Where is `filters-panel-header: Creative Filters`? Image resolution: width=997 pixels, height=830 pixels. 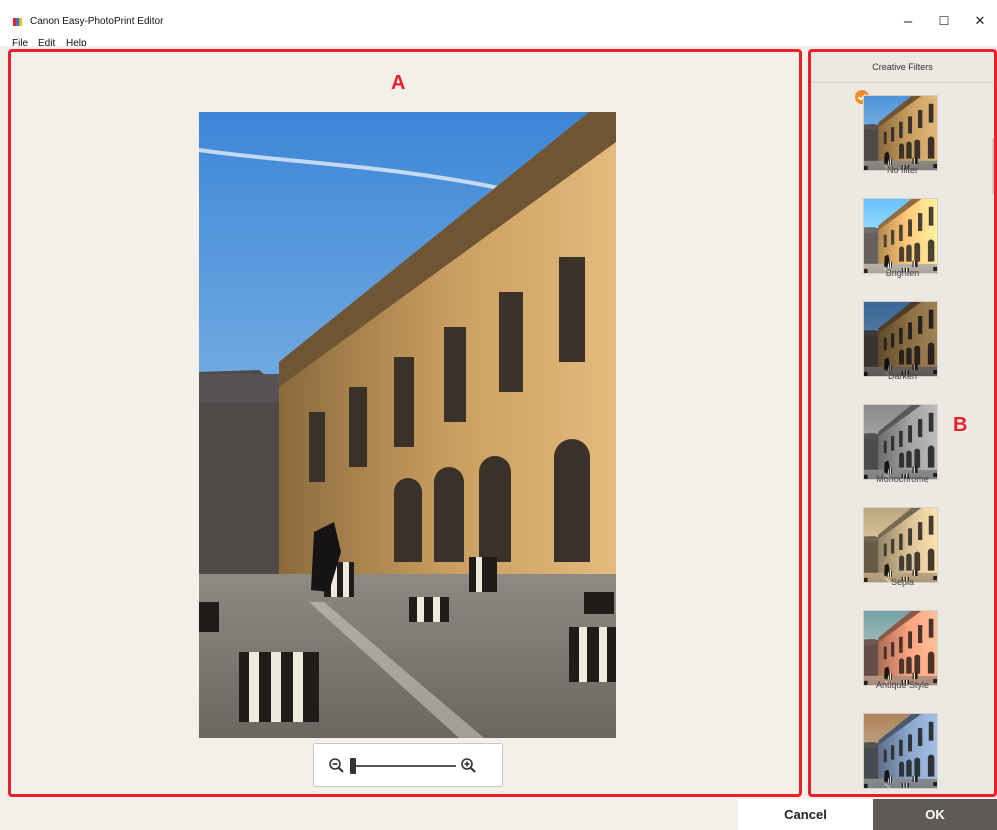
filters-panel-header: Creative Filters is located at coordinates (902, 67).